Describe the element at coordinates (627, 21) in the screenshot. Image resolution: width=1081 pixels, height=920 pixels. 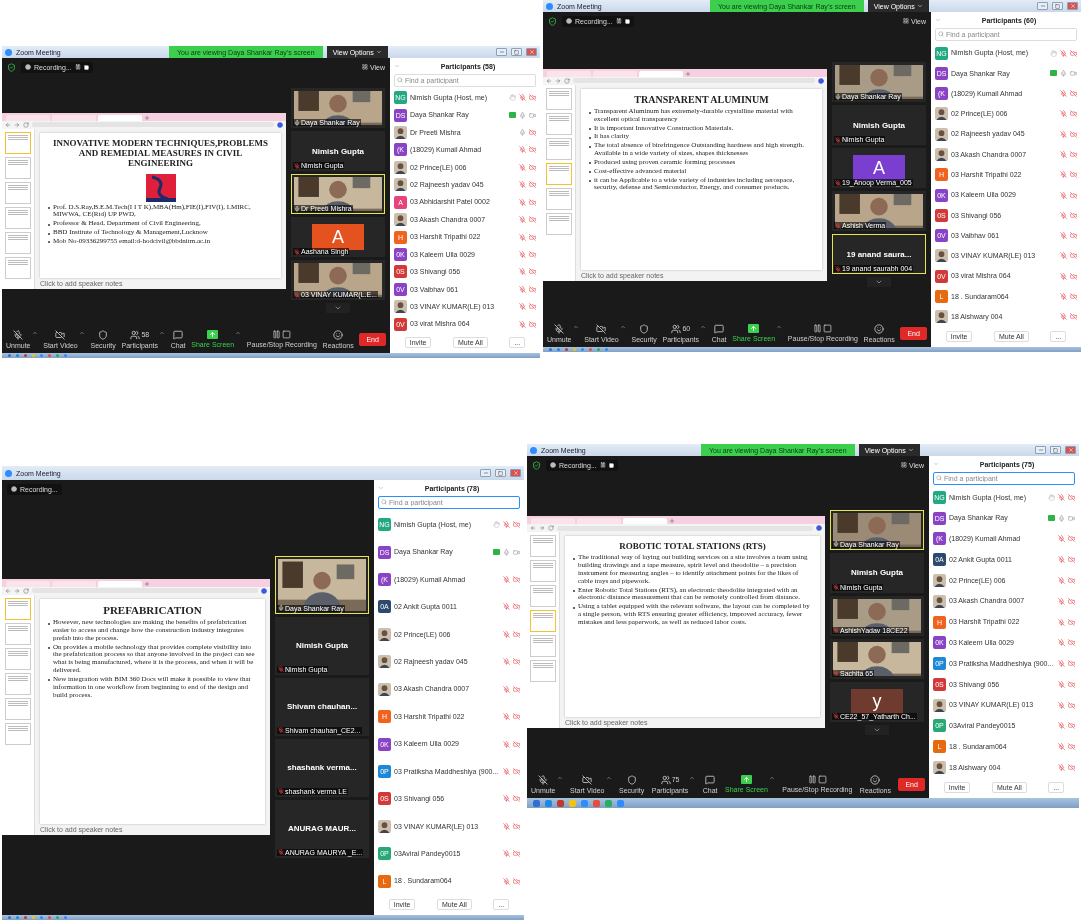
I see `stop-icon` at that location.